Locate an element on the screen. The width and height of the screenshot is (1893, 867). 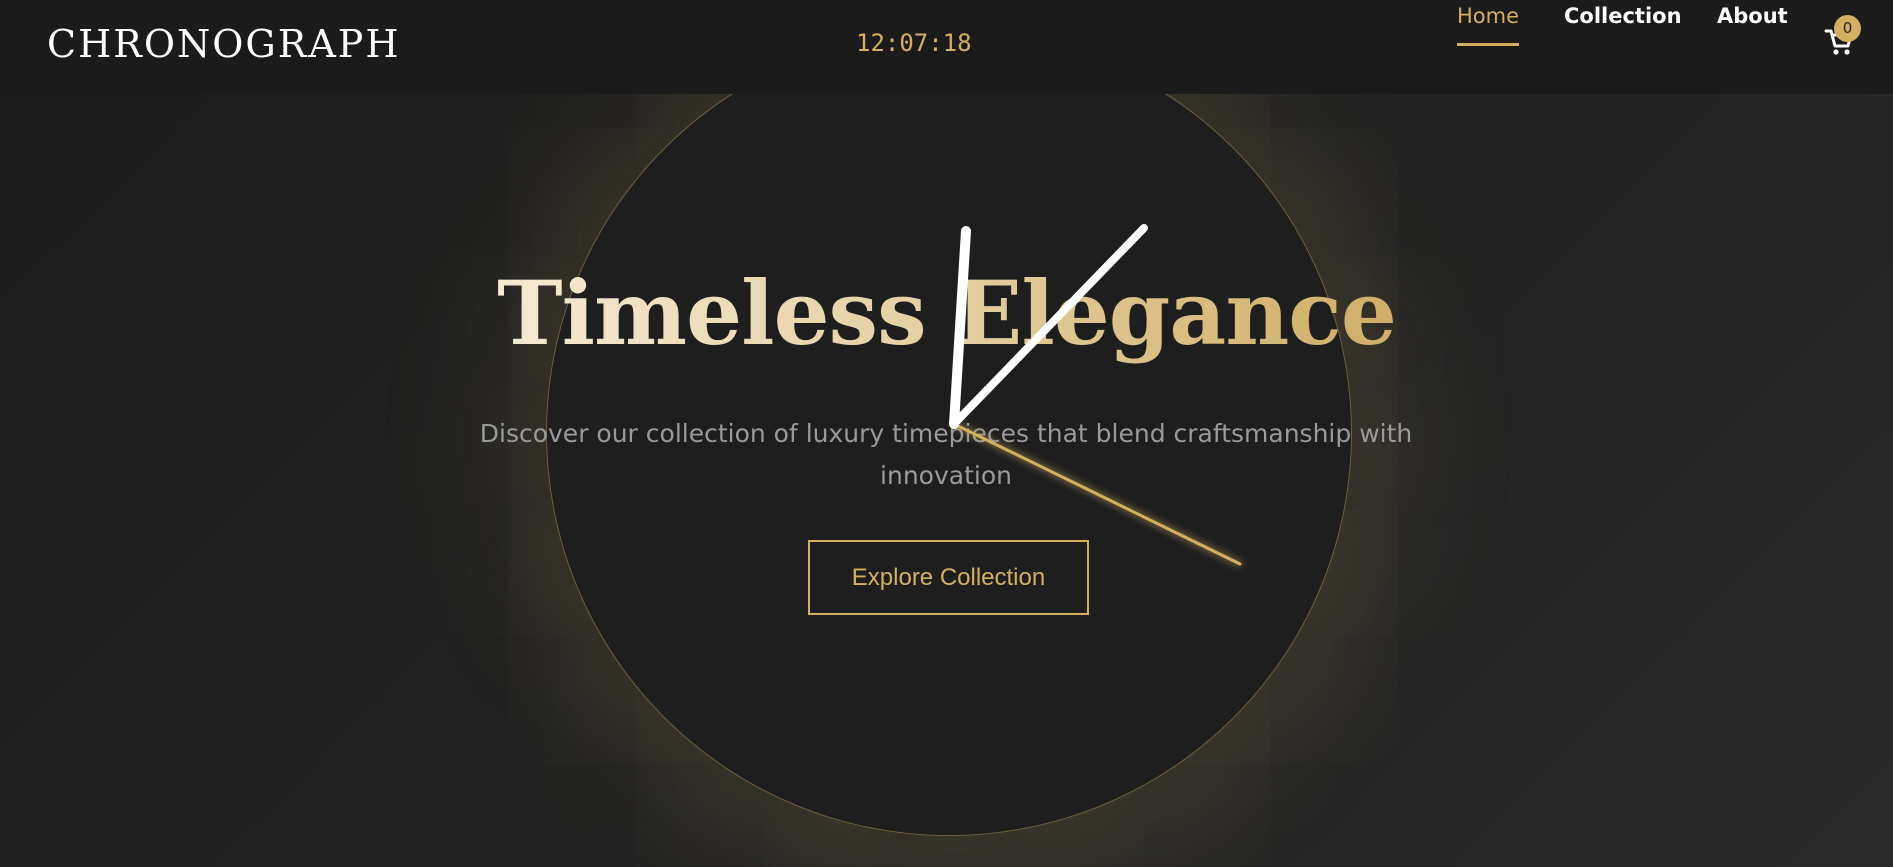
nav-active-underline is located at coordinates (1488, 44).